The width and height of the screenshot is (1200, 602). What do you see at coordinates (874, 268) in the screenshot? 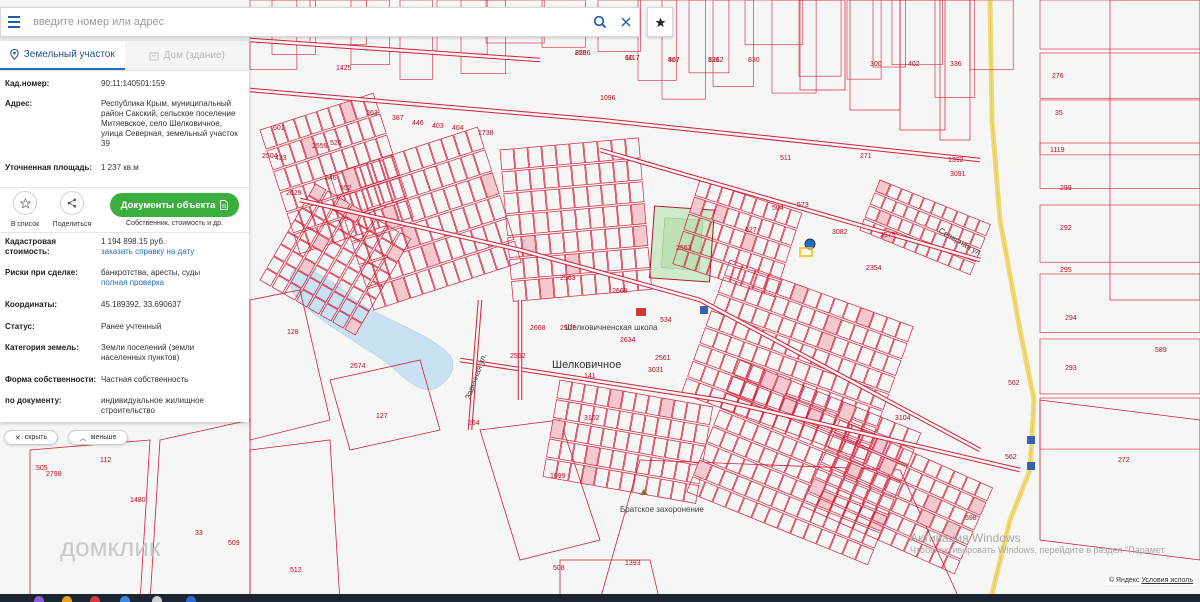
I see `parcel-number: 2354` at bounding box center [874, 268].